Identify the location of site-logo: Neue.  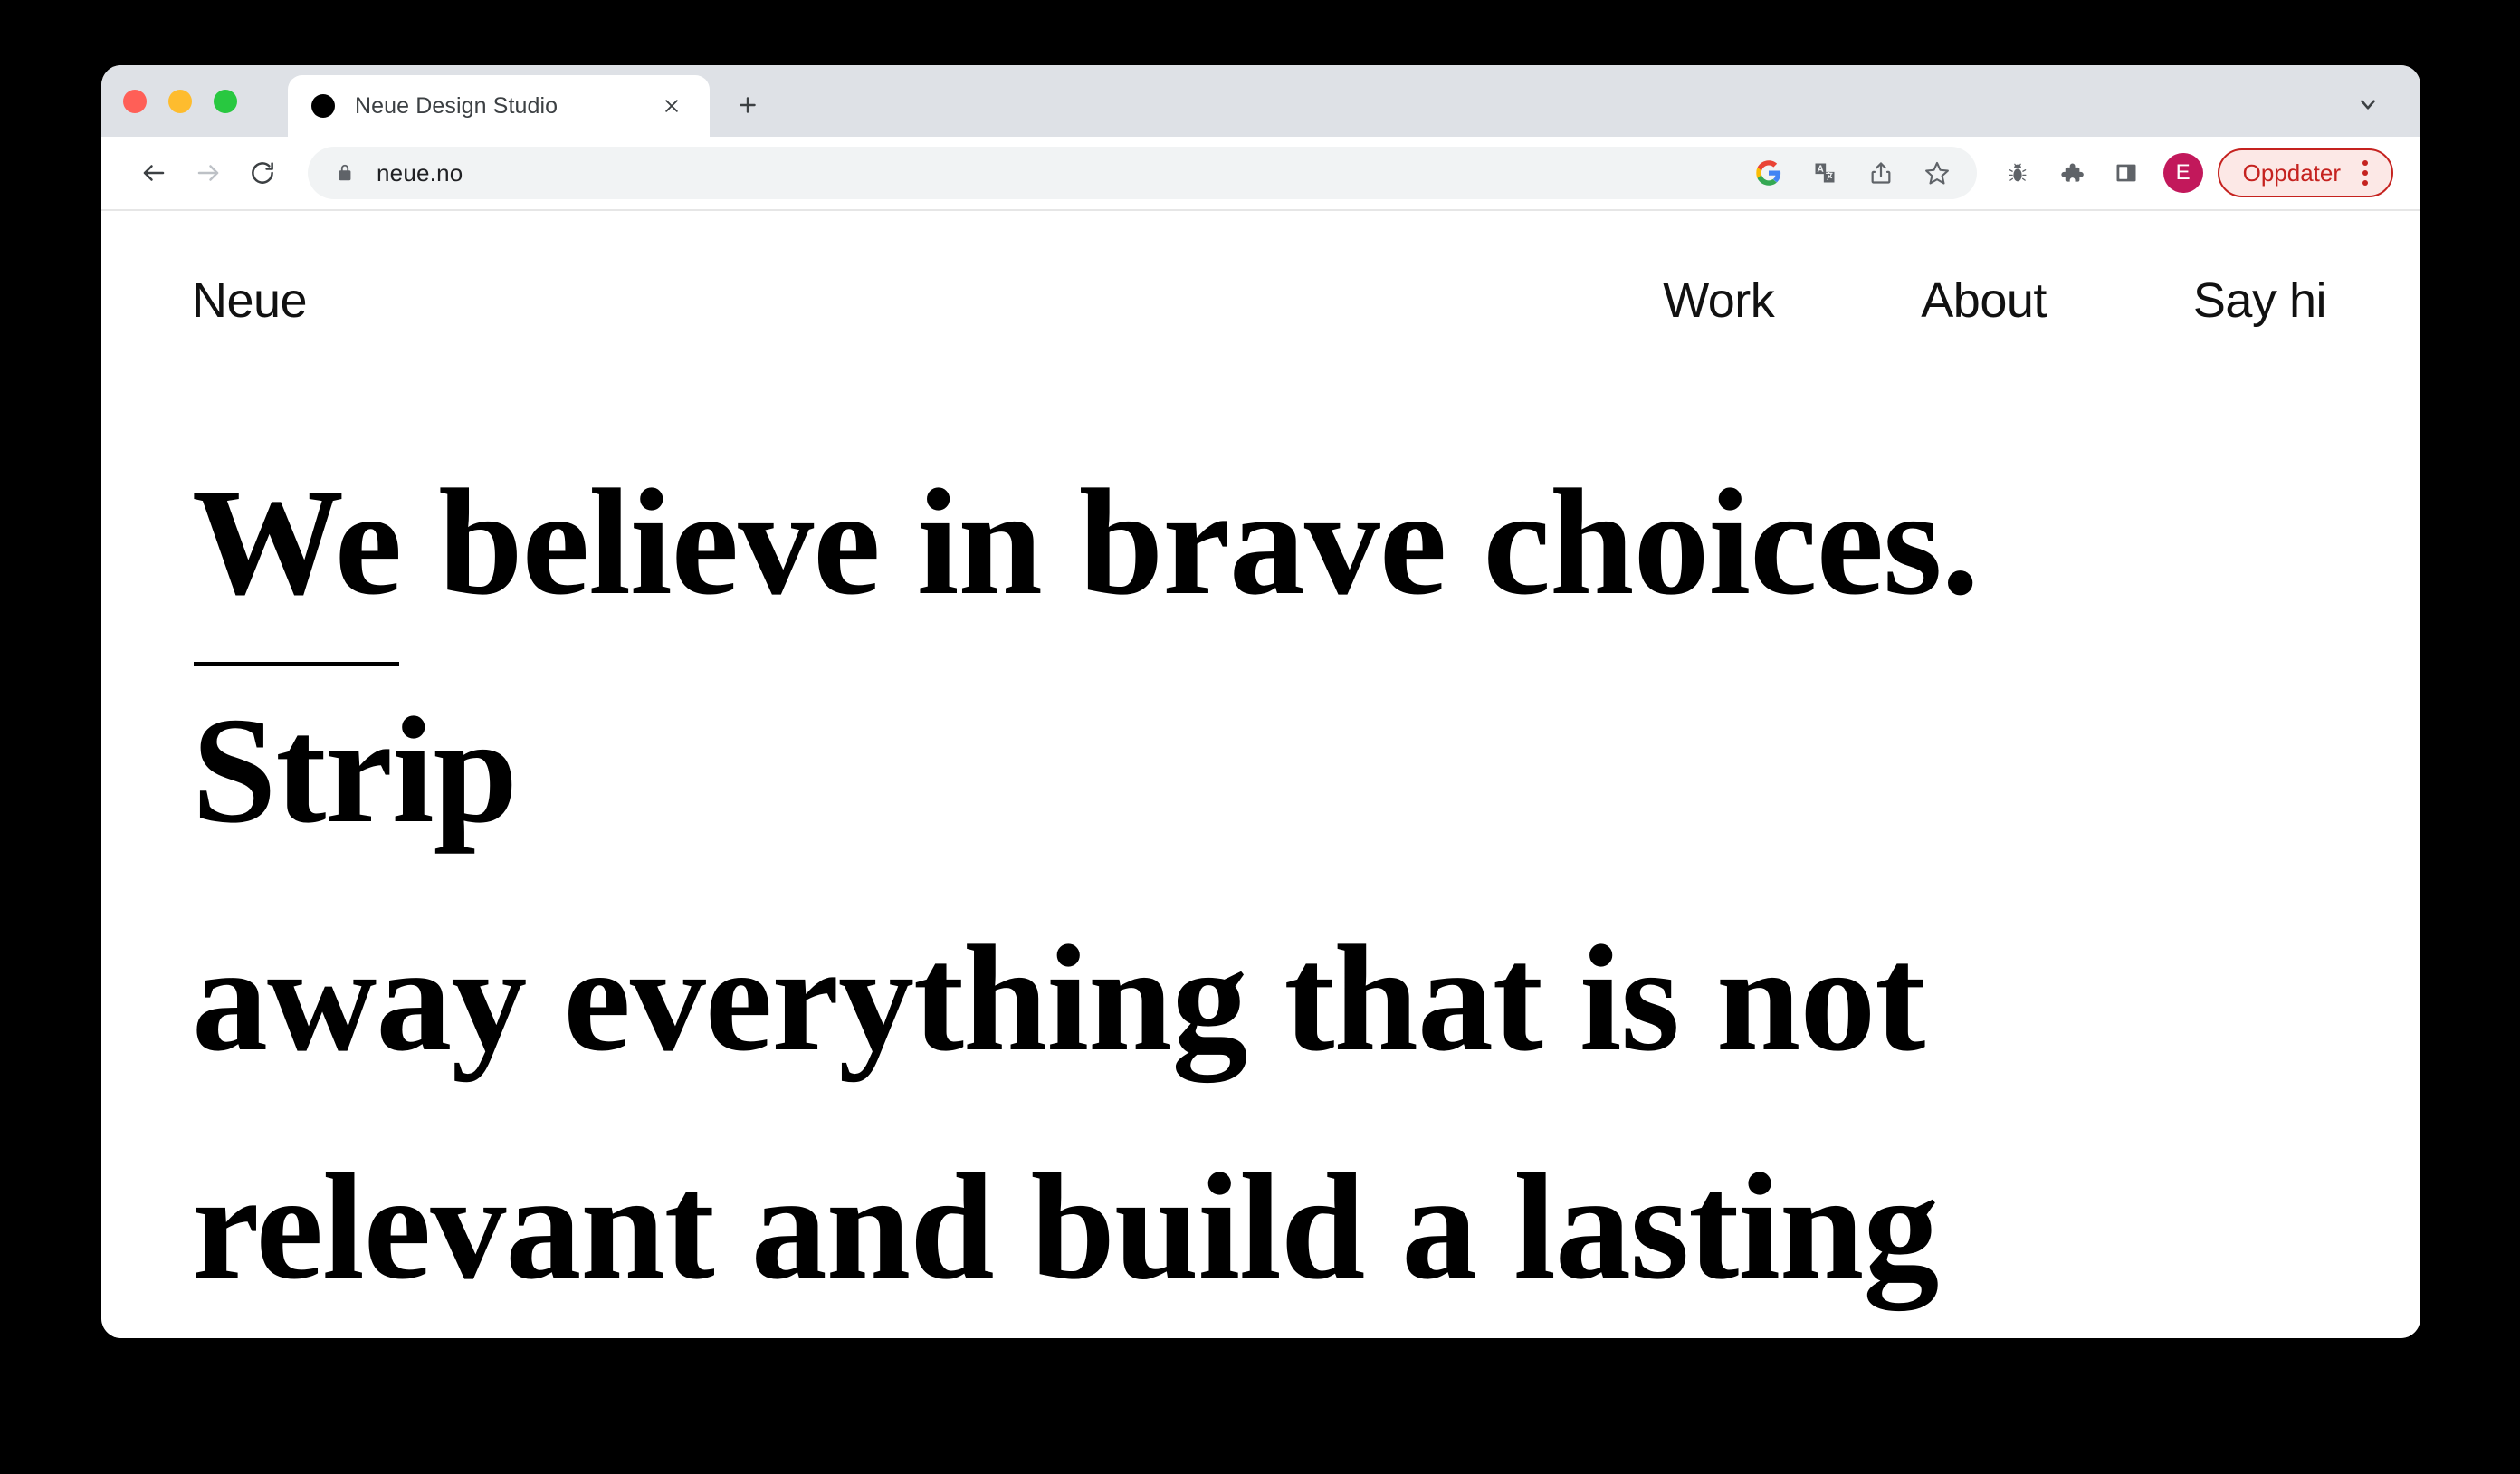
(250, 301).